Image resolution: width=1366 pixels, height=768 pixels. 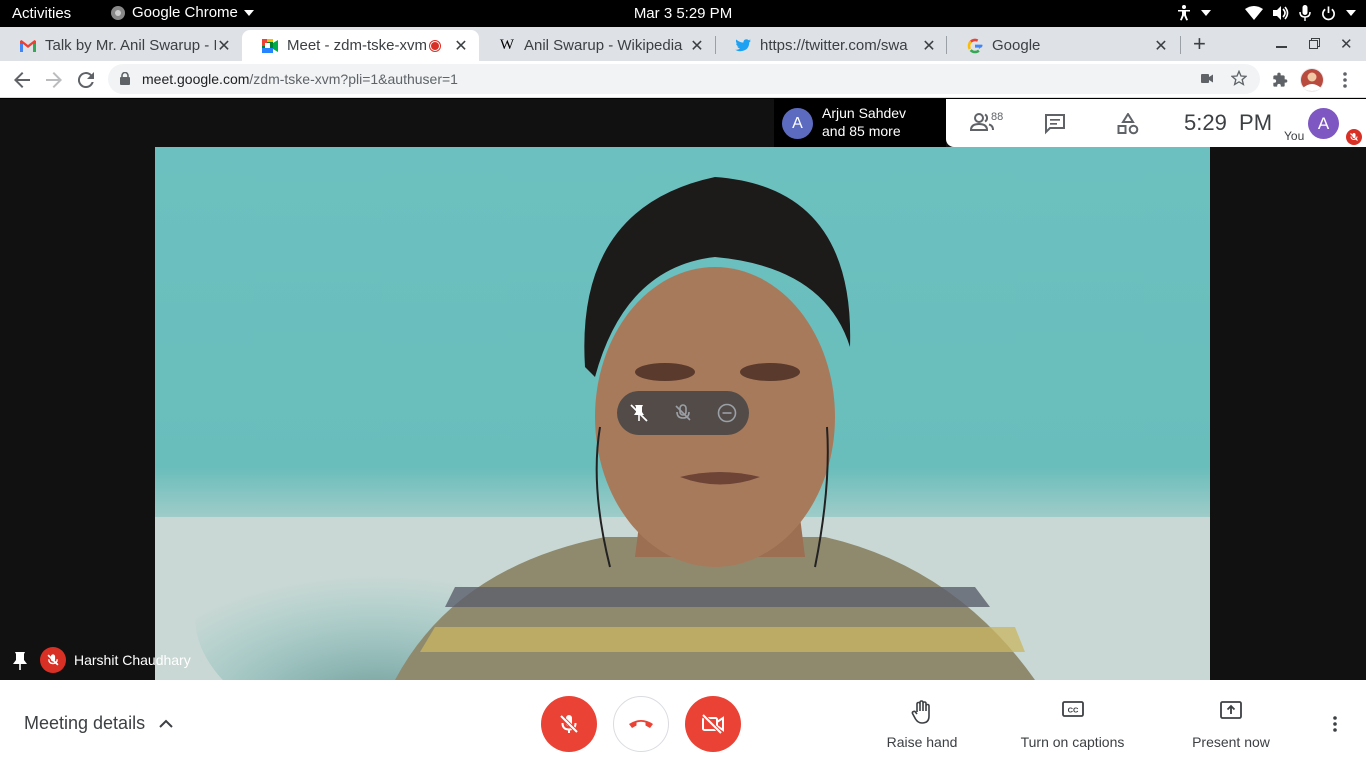 What do you see at coordinates (20, 661) in the screenshot?
I see `pin-icon` at bounding box center [20, 661].